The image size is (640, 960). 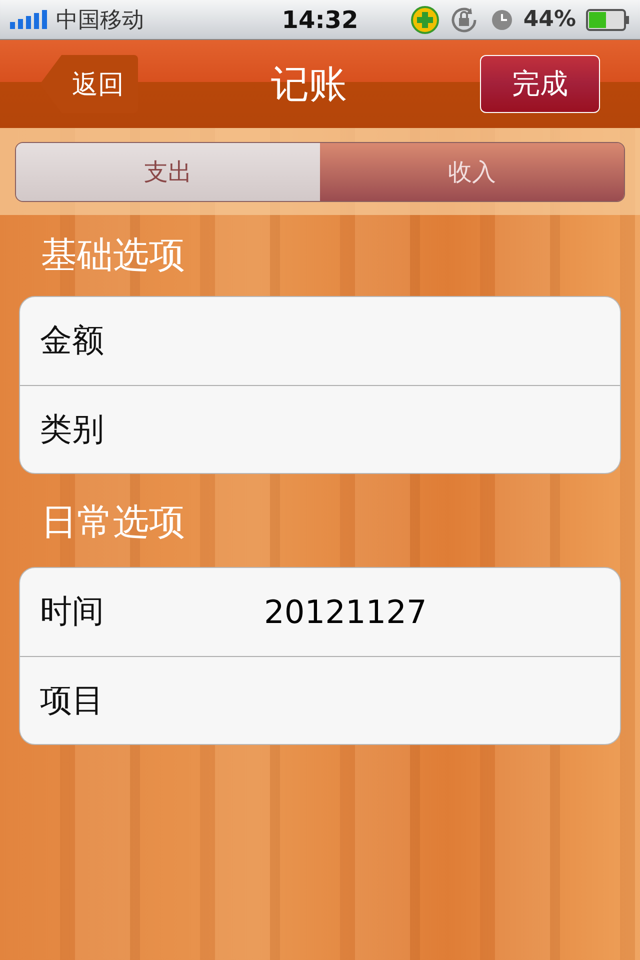 What do you see at coordinates (72, 429) in the screenshot?
I see `field-label: 类别` at bounding box center [72, 429].